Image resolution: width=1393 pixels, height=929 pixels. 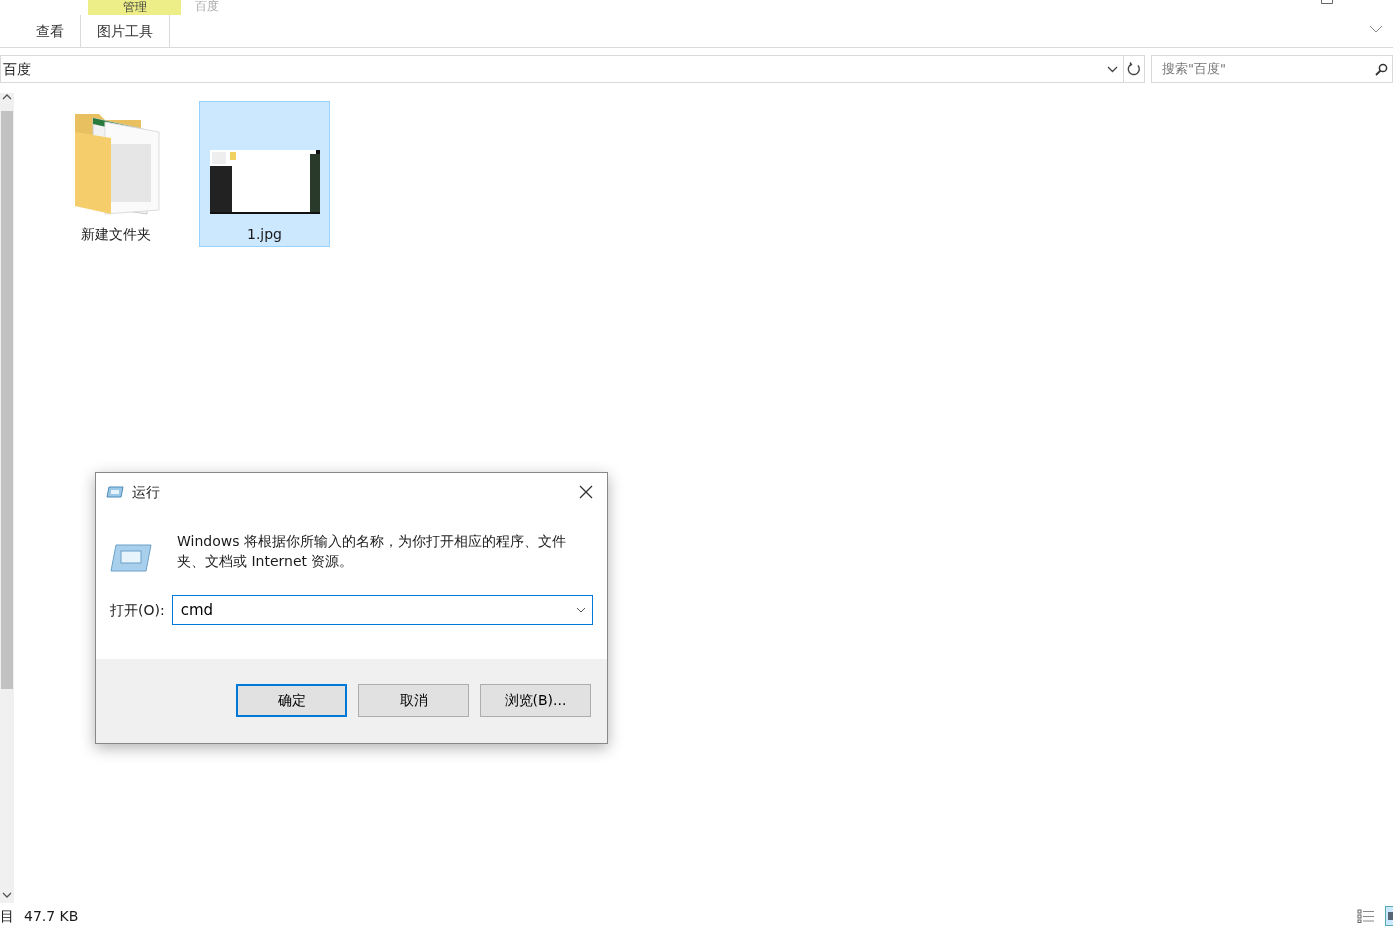 What do you see at coordinates (1327, 2) in the screenshot?
I see `maximize-icon` at bounding box center [1327, 2].